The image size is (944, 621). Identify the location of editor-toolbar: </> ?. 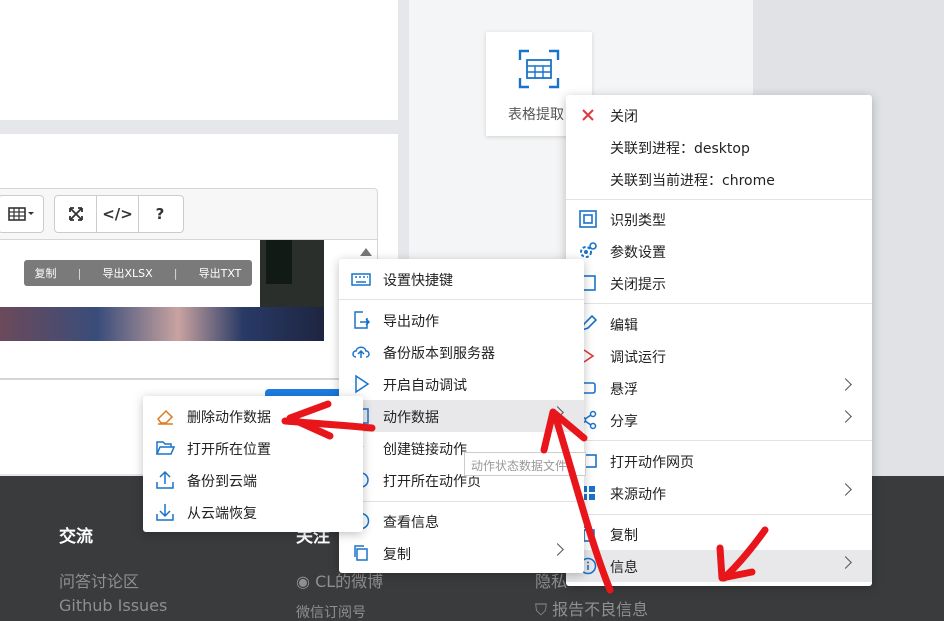
(189, 214).